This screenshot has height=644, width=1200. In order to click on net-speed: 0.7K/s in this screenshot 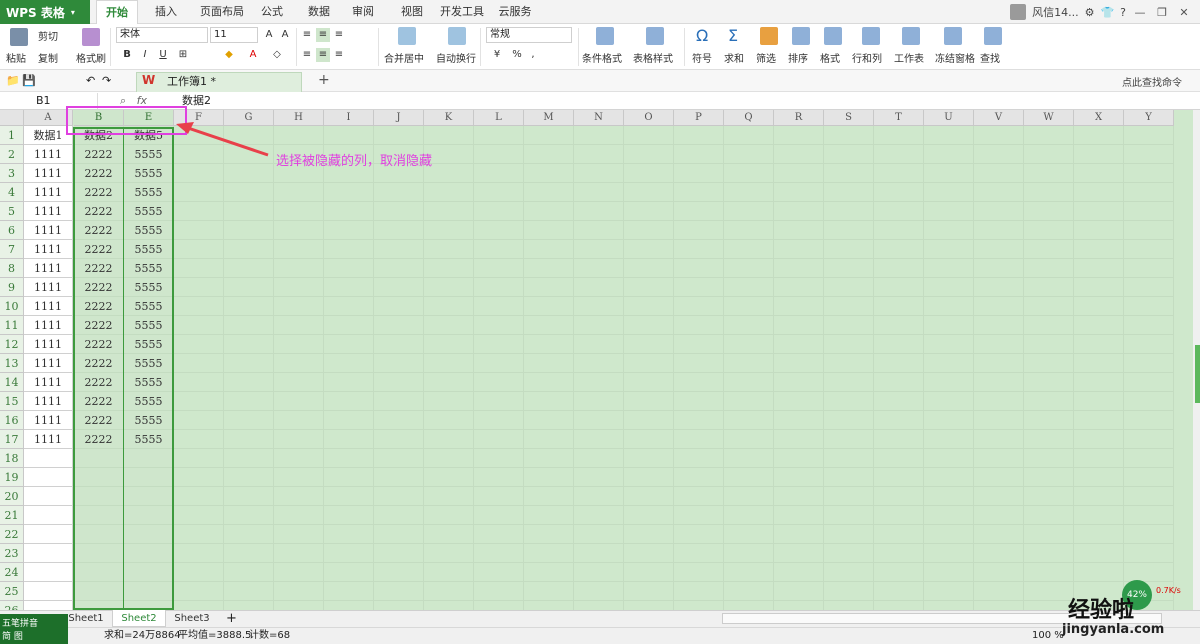, I will do `click(1168, 590)`.